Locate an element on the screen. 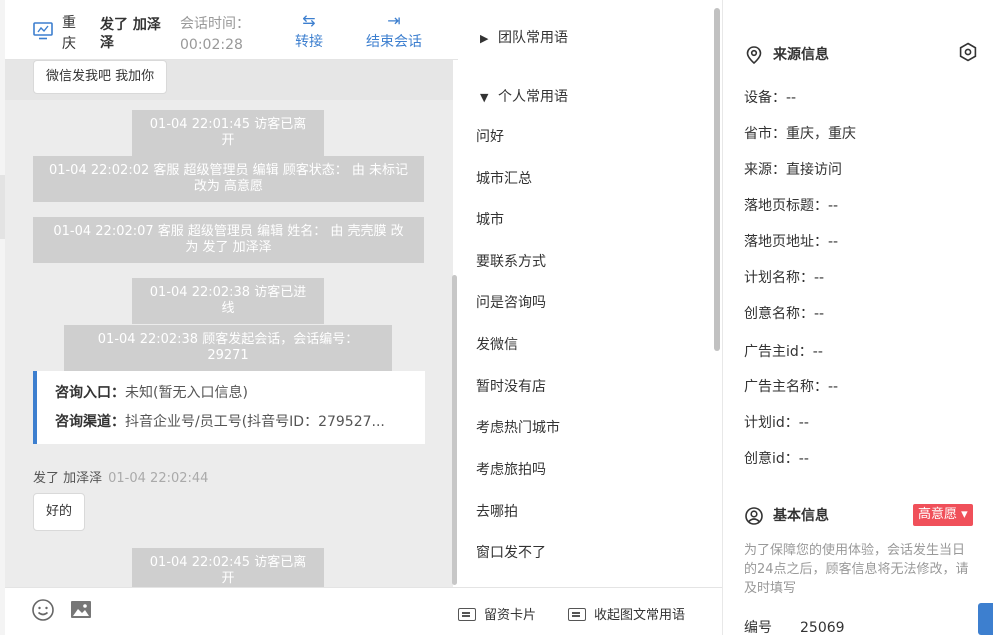 The image size is (993, 635). phrase-item: 考虑旅拍吗 is located at coordinates (511, 469).